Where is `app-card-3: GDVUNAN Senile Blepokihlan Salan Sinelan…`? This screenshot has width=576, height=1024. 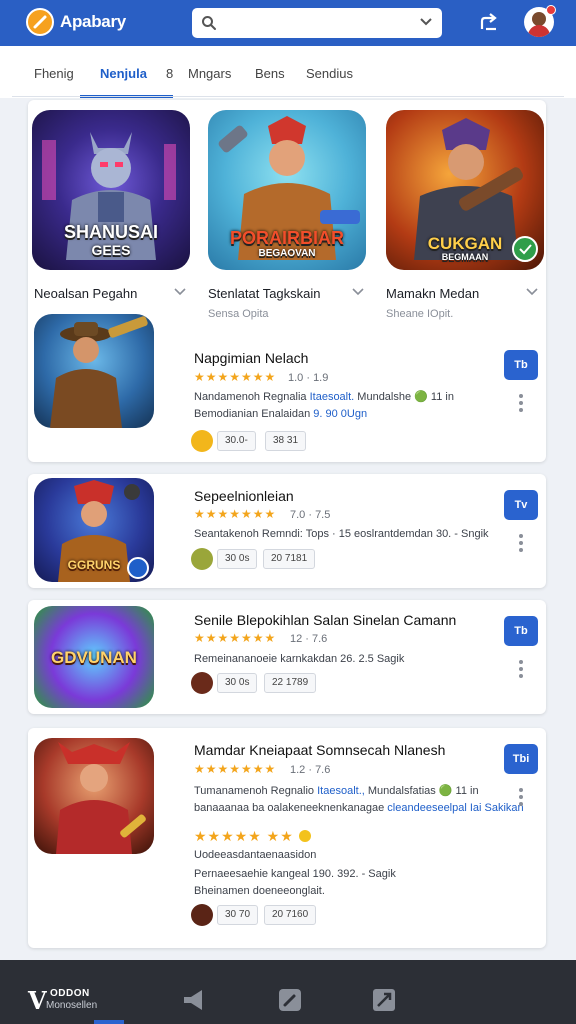
app-card-3: GDVUNAN Senile Blepokihlan Salan Sinelan… is located at coordinates (287, 657).